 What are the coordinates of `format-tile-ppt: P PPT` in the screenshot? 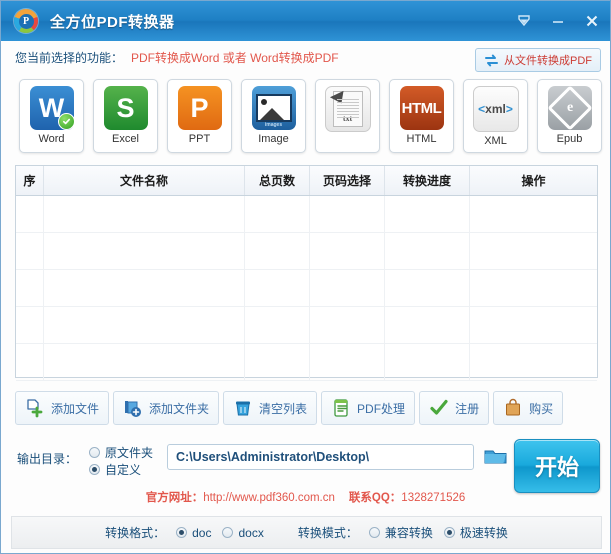 It's located at (199, 116).